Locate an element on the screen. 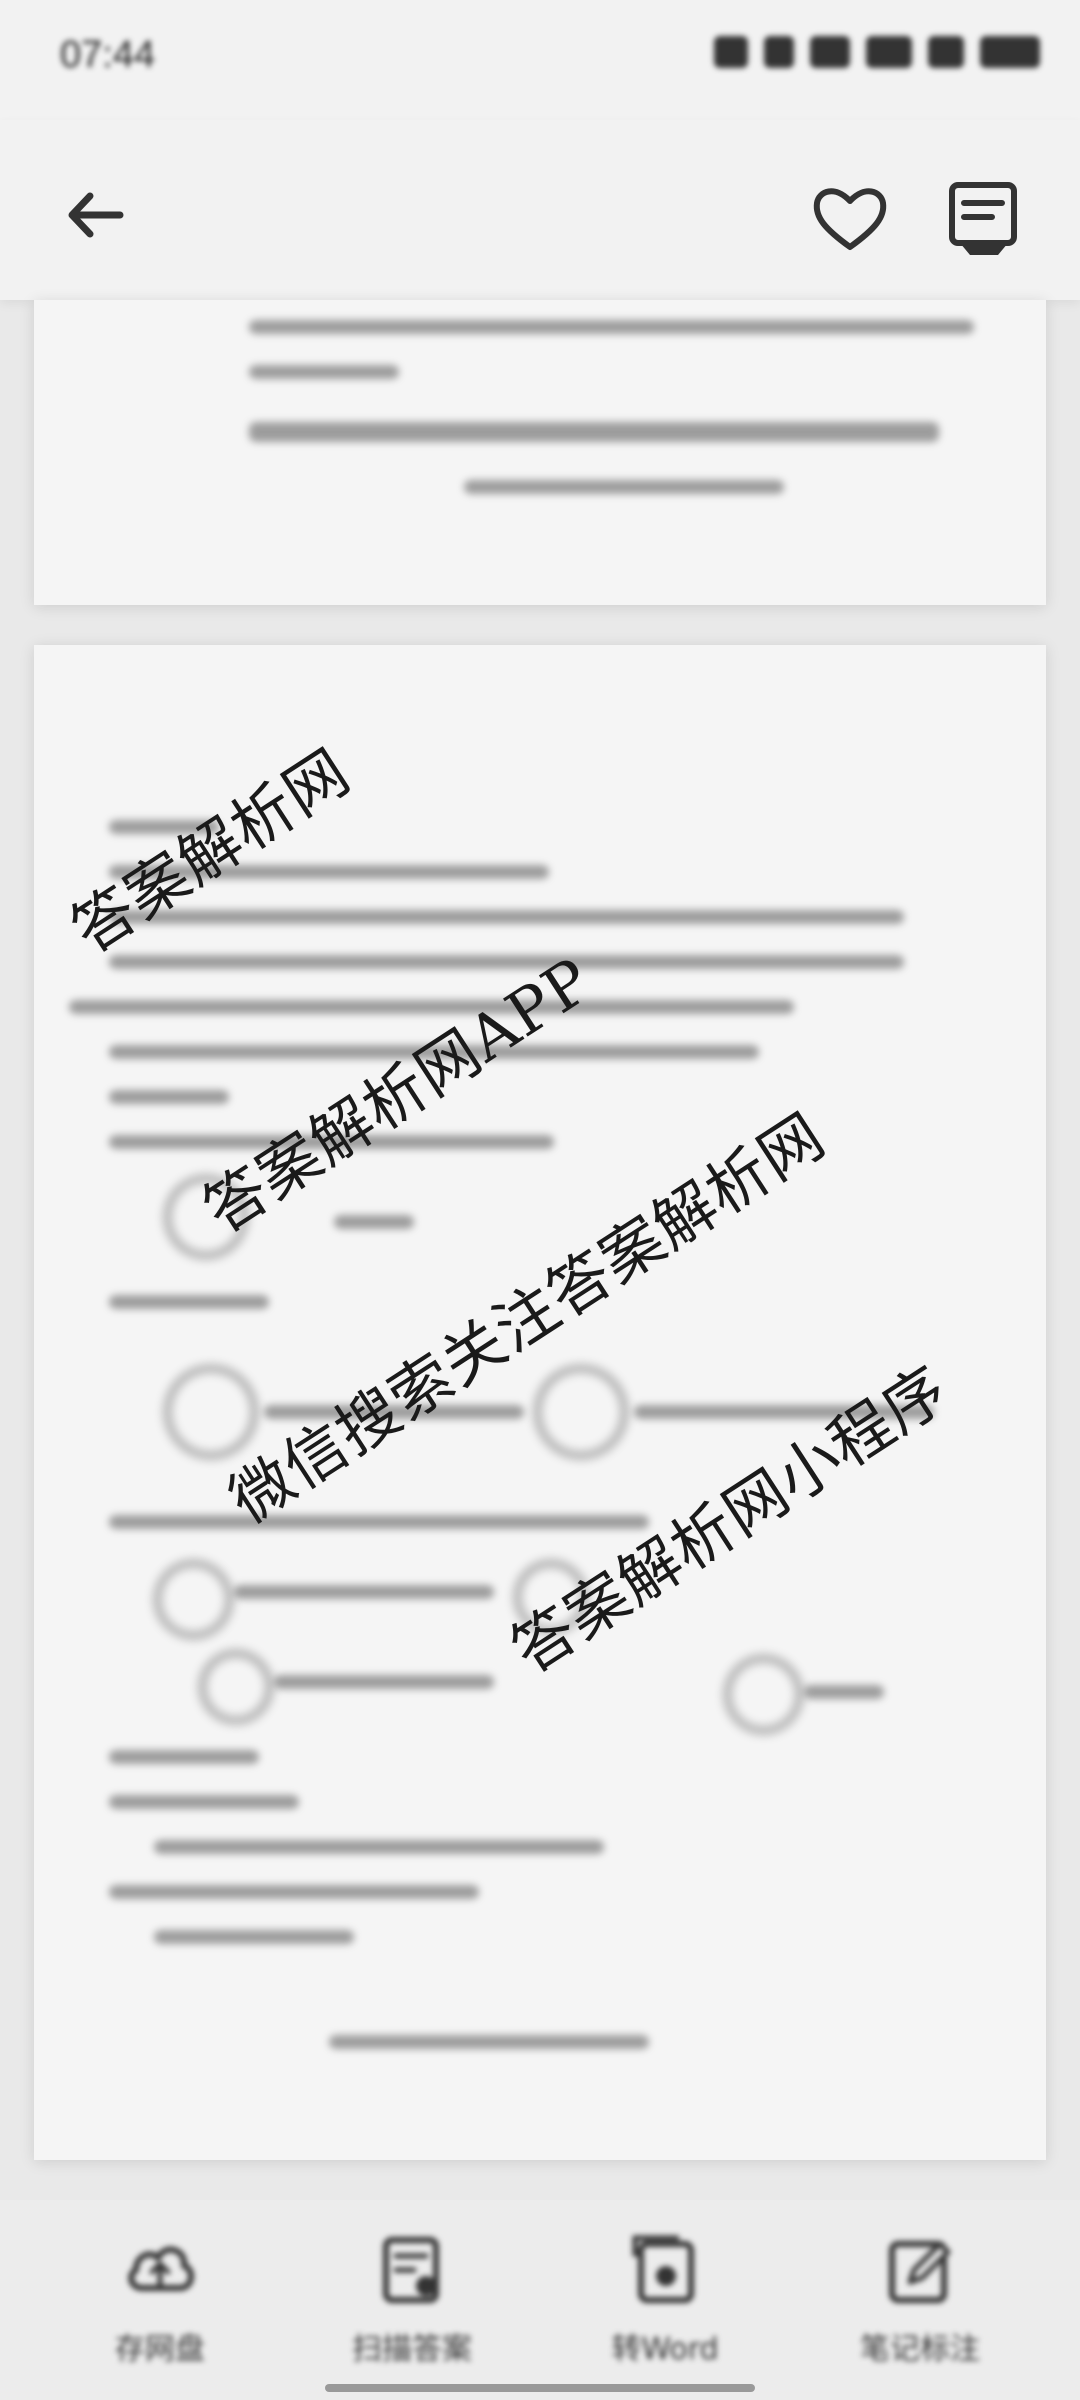 The height and width of the screenshot is (2400, 1080). status-time: 07:44 is located at coordinates (108, 55).